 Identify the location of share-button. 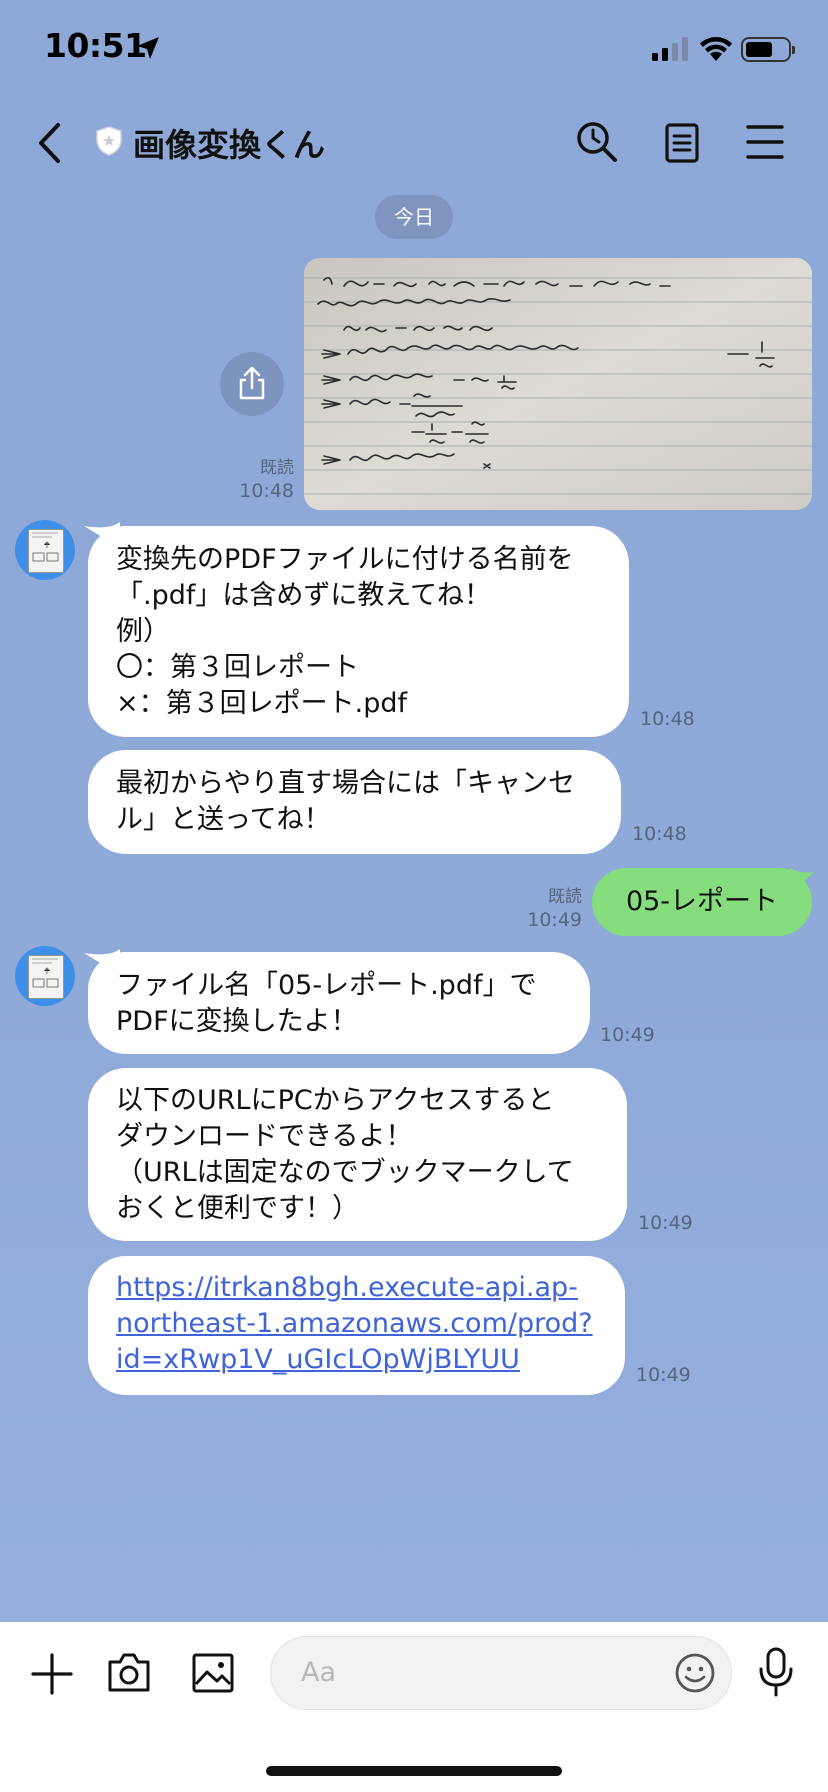
(252, 384).